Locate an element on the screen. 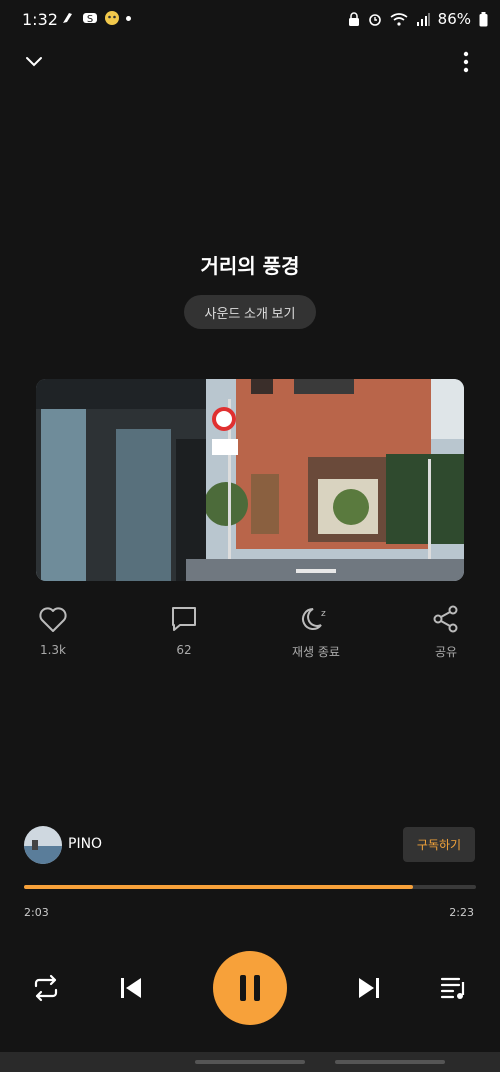 The image size is (500, 1072). gesture-bar-secondary is located at coordinates (390, 1062).